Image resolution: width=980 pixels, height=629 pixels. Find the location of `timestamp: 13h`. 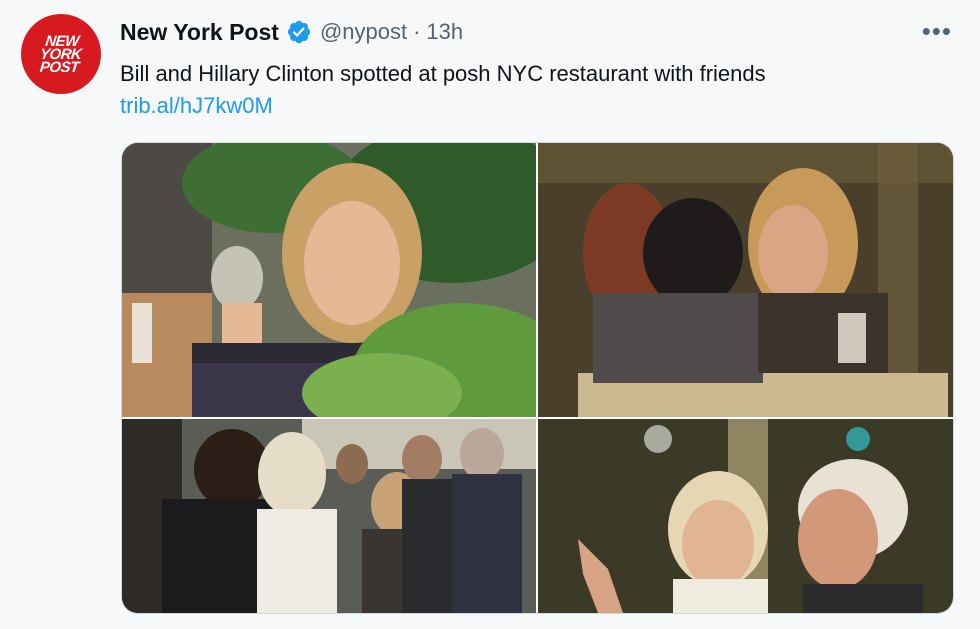

timestamp: 13h is located at coordinates (444, 32).